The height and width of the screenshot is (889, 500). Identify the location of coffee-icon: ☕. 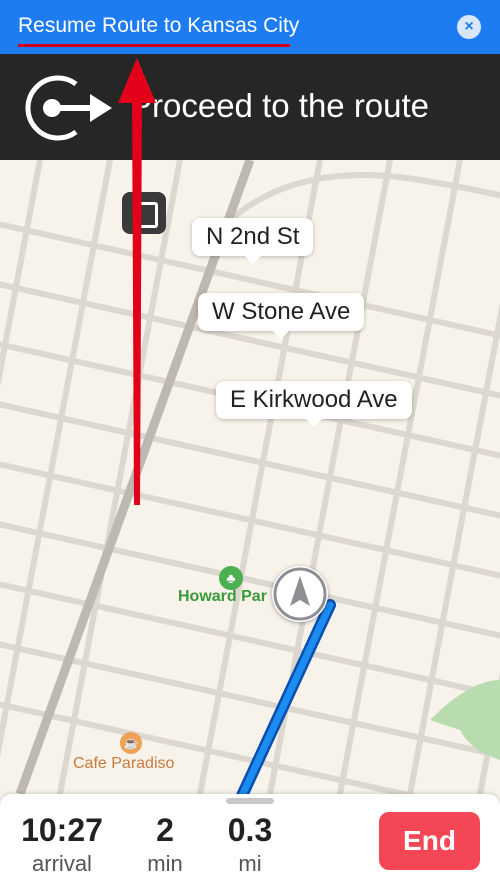
(131, 743).